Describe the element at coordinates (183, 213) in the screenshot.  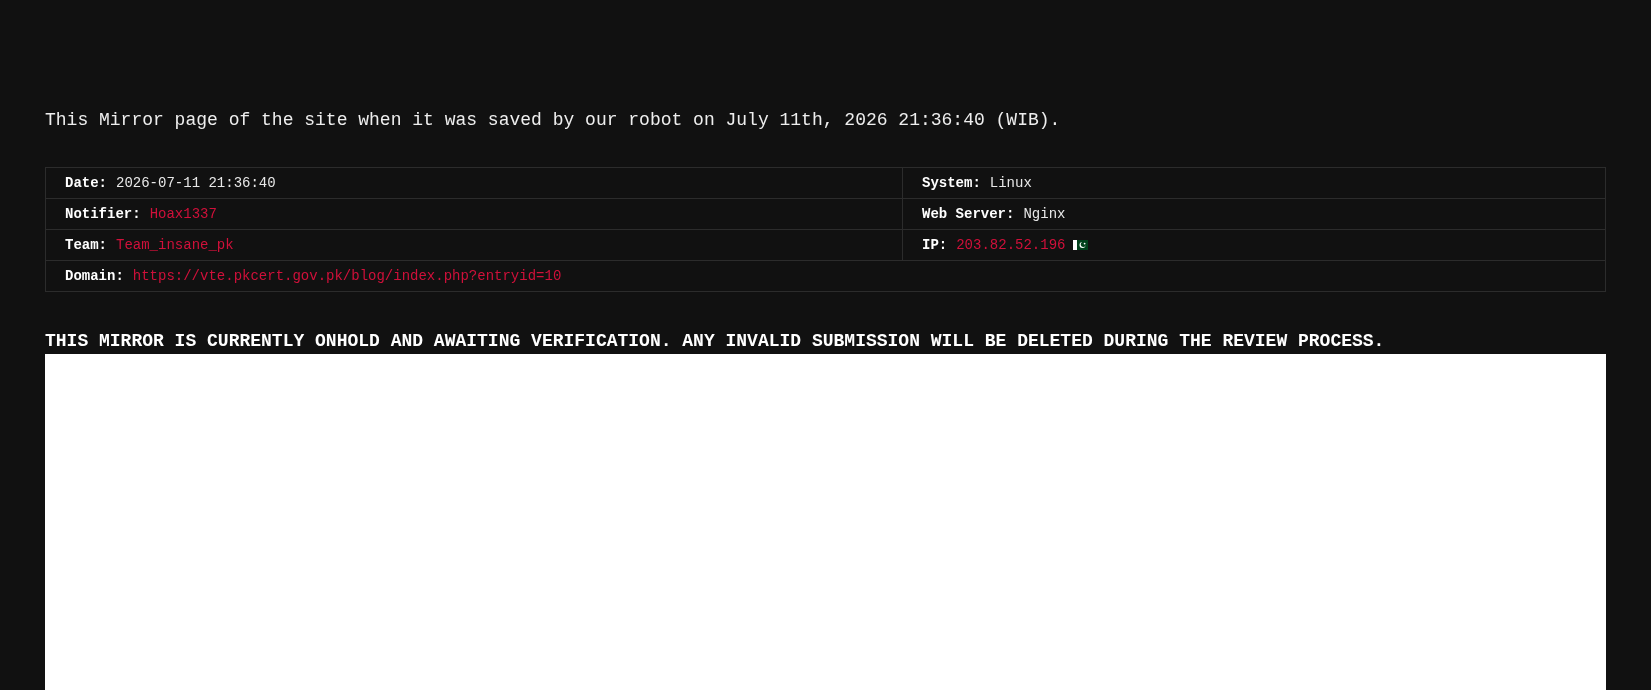
I see `value-link: Hoax1337` at that location.